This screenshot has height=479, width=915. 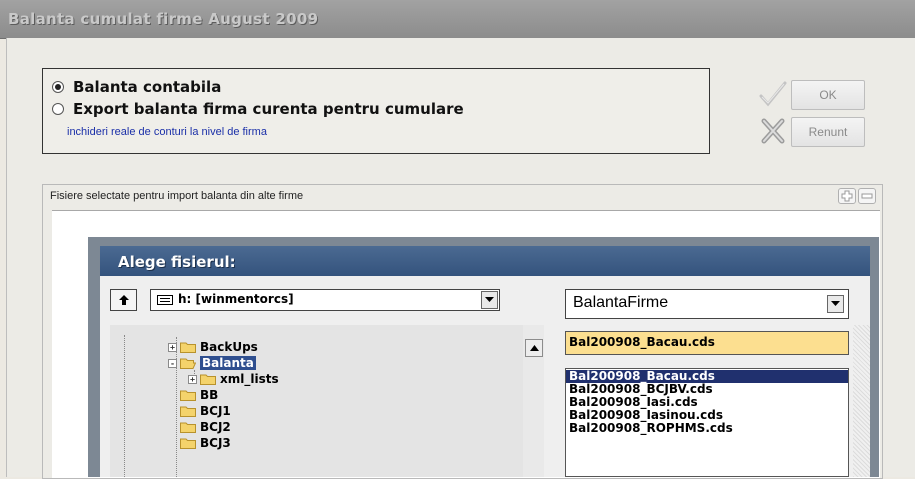 What do you see at coordinates (205, 427) in the screenshot?
I see `tree-item: BCJ2` at bounding box center [205, 427].